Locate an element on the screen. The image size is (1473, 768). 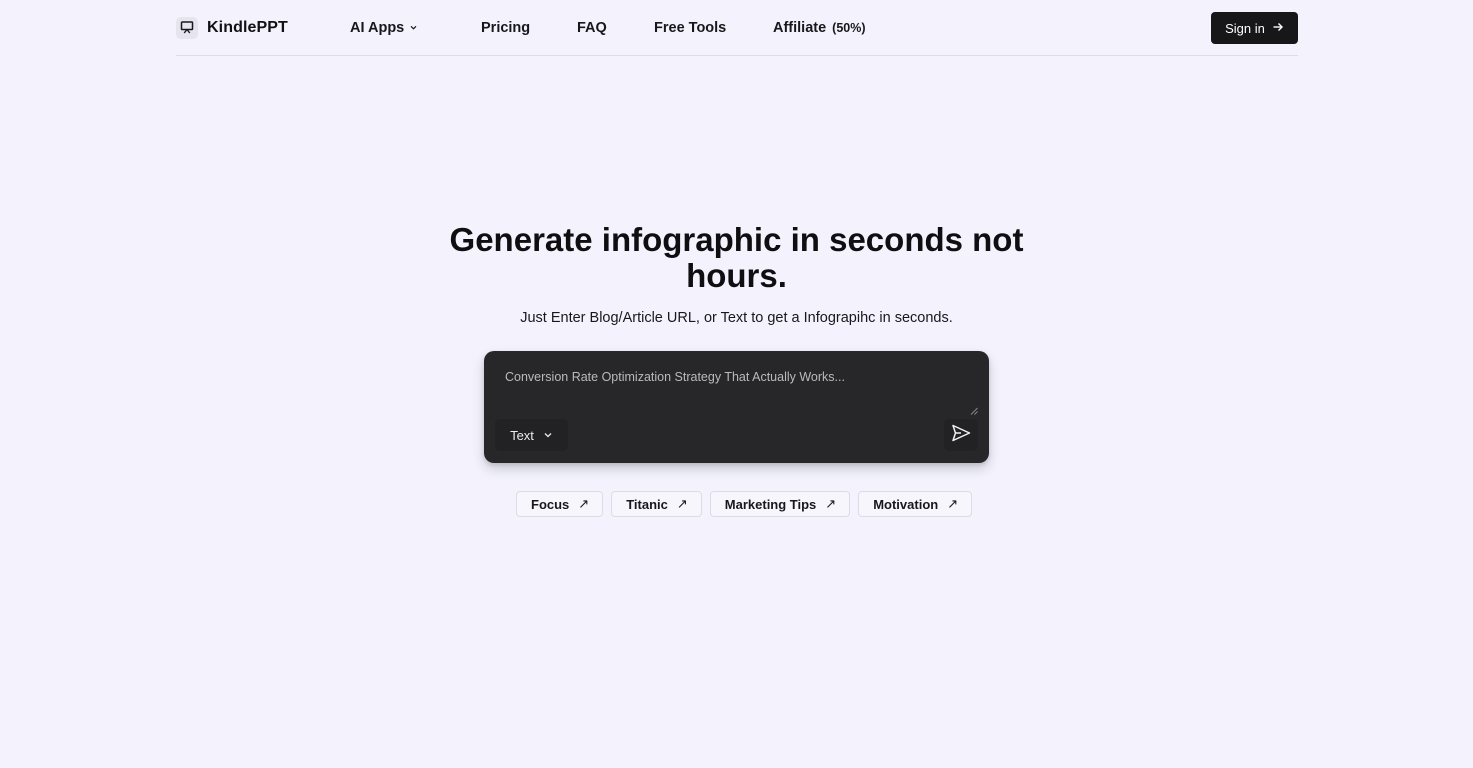
nav-faq: FAQ is located at coordinates (592, 28).